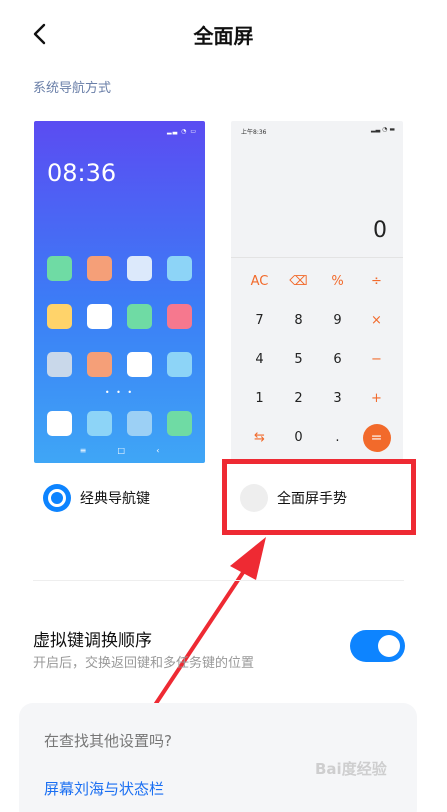  What do you see at coordinates (92, 641) in the screenshot?
I see `swap-keys-title: 虚拟键调换顺序` at bounding box center [92, 641].